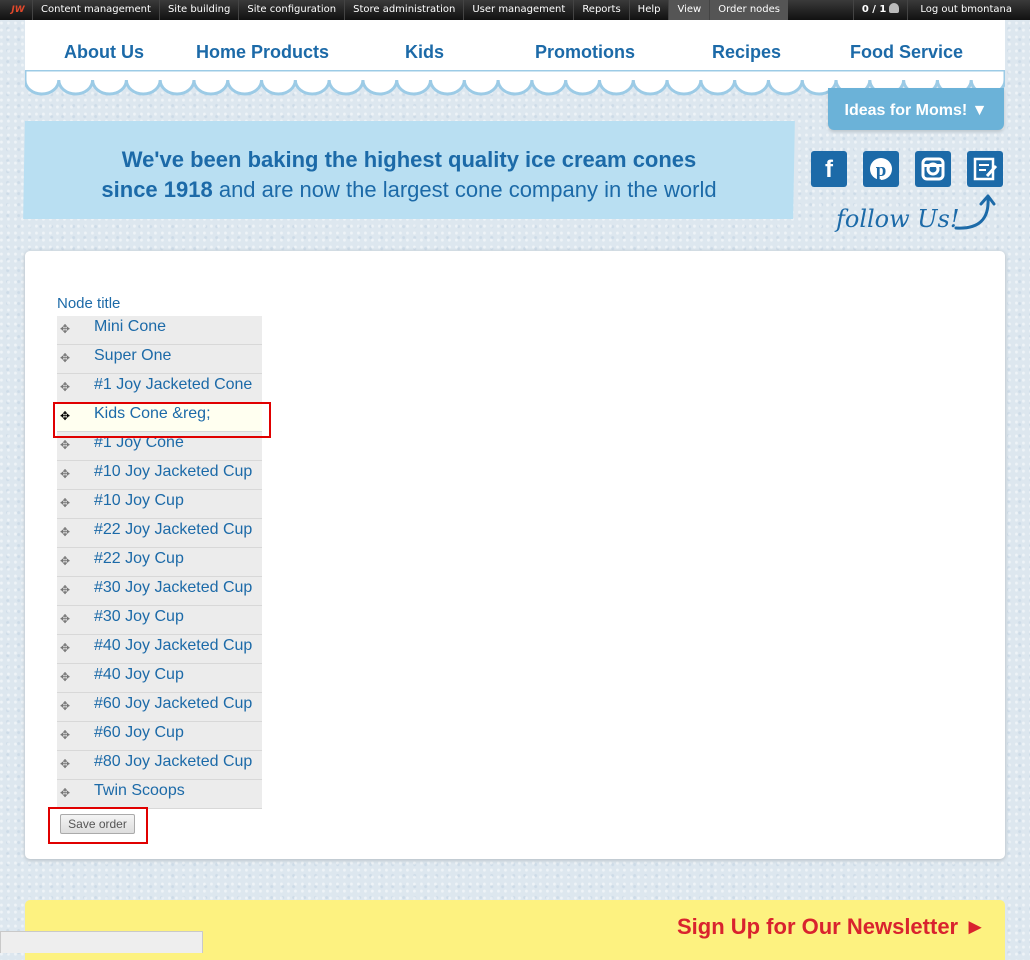  I want to click on admin-tab-order-nodes: Order nodes, so click(748, 10).